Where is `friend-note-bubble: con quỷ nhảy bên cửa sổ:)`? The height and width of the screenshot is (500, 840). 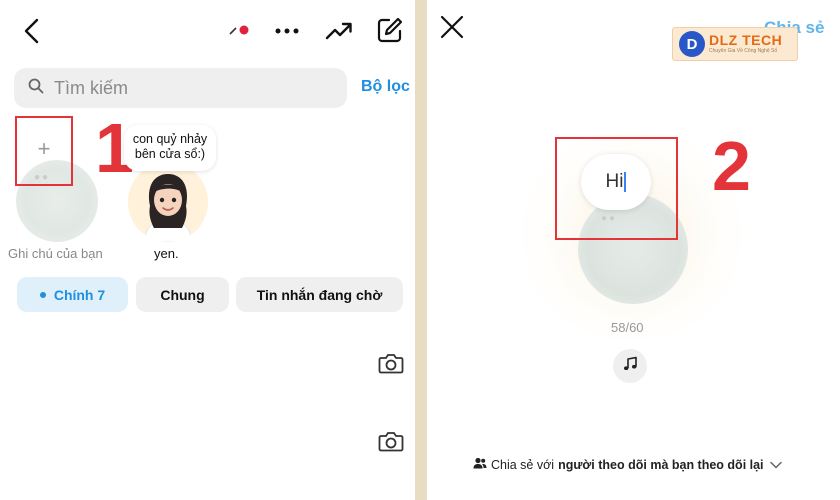 friend-note-bubble: con quỷ nhảy bên cửa sổ:) is located at coordinates (170, 148).